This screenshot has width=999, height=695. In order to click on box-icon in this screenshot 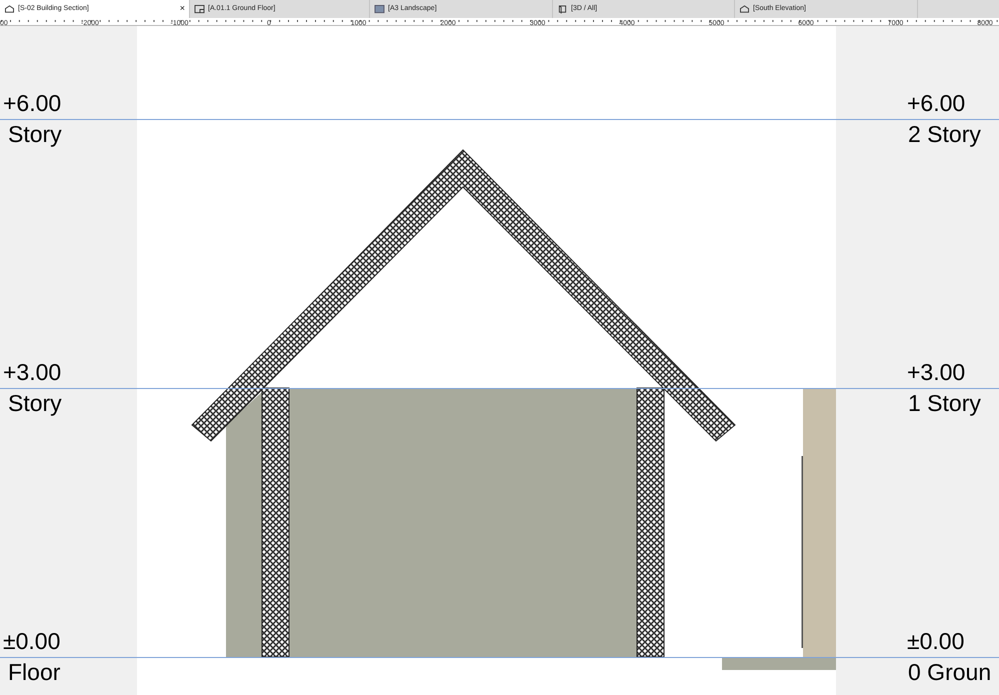, I will do `click(562, 9)`.